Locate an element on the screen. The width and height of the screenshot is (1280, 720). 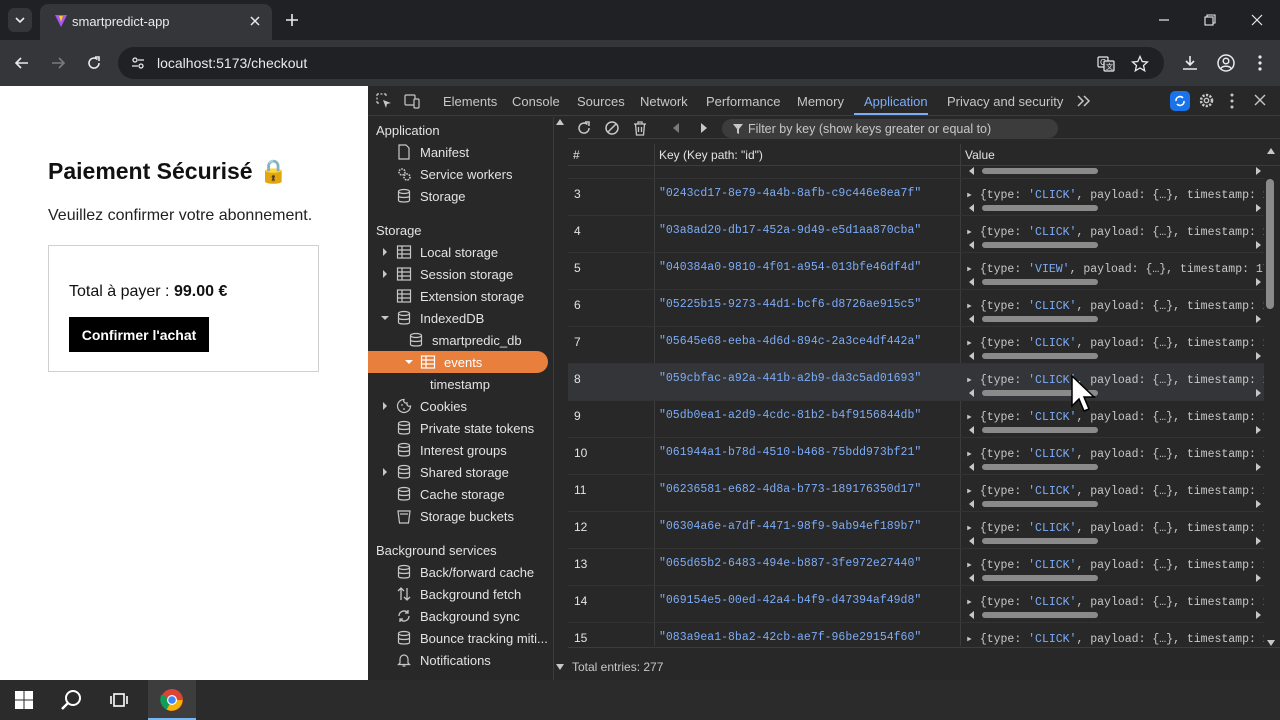
tab-sources: Sources is located at coordinates (601, 101).